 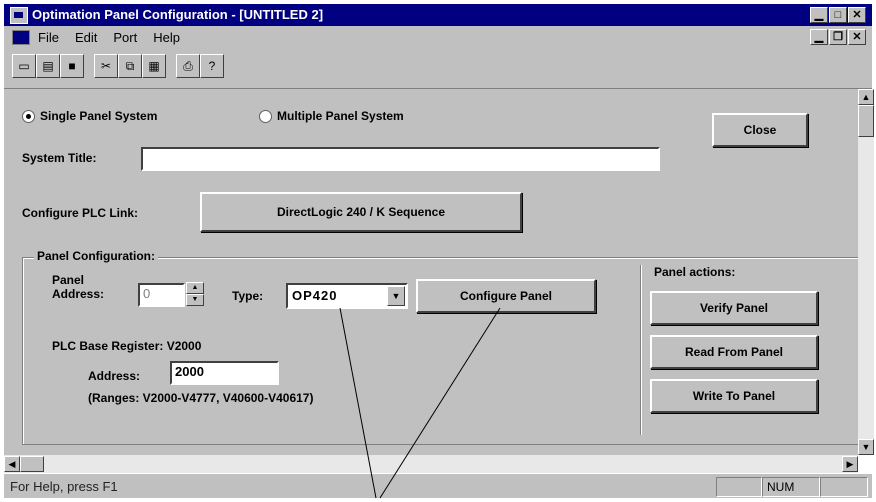 What do you see at coordinates (440, 403) in the screenshot?
I see `callout-line-configure` at bounding box center [440, 403].